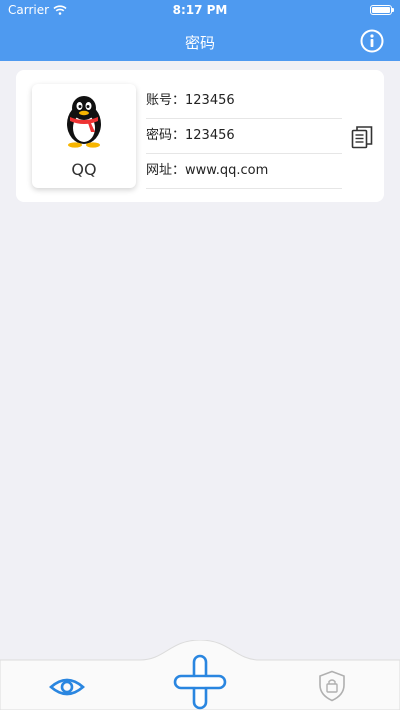  I want to click on status-bar: Carrier 8:17 PM, so click(200, 11).